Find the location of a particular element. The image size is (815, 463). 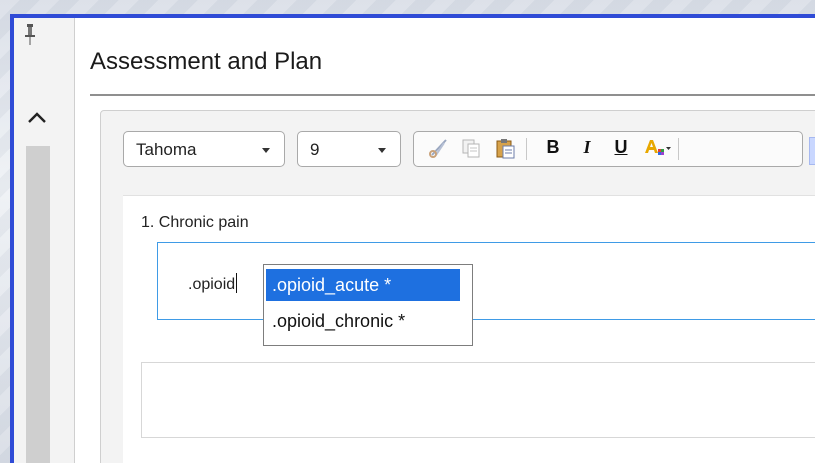

title-divider is located at coordinates (452, 95).